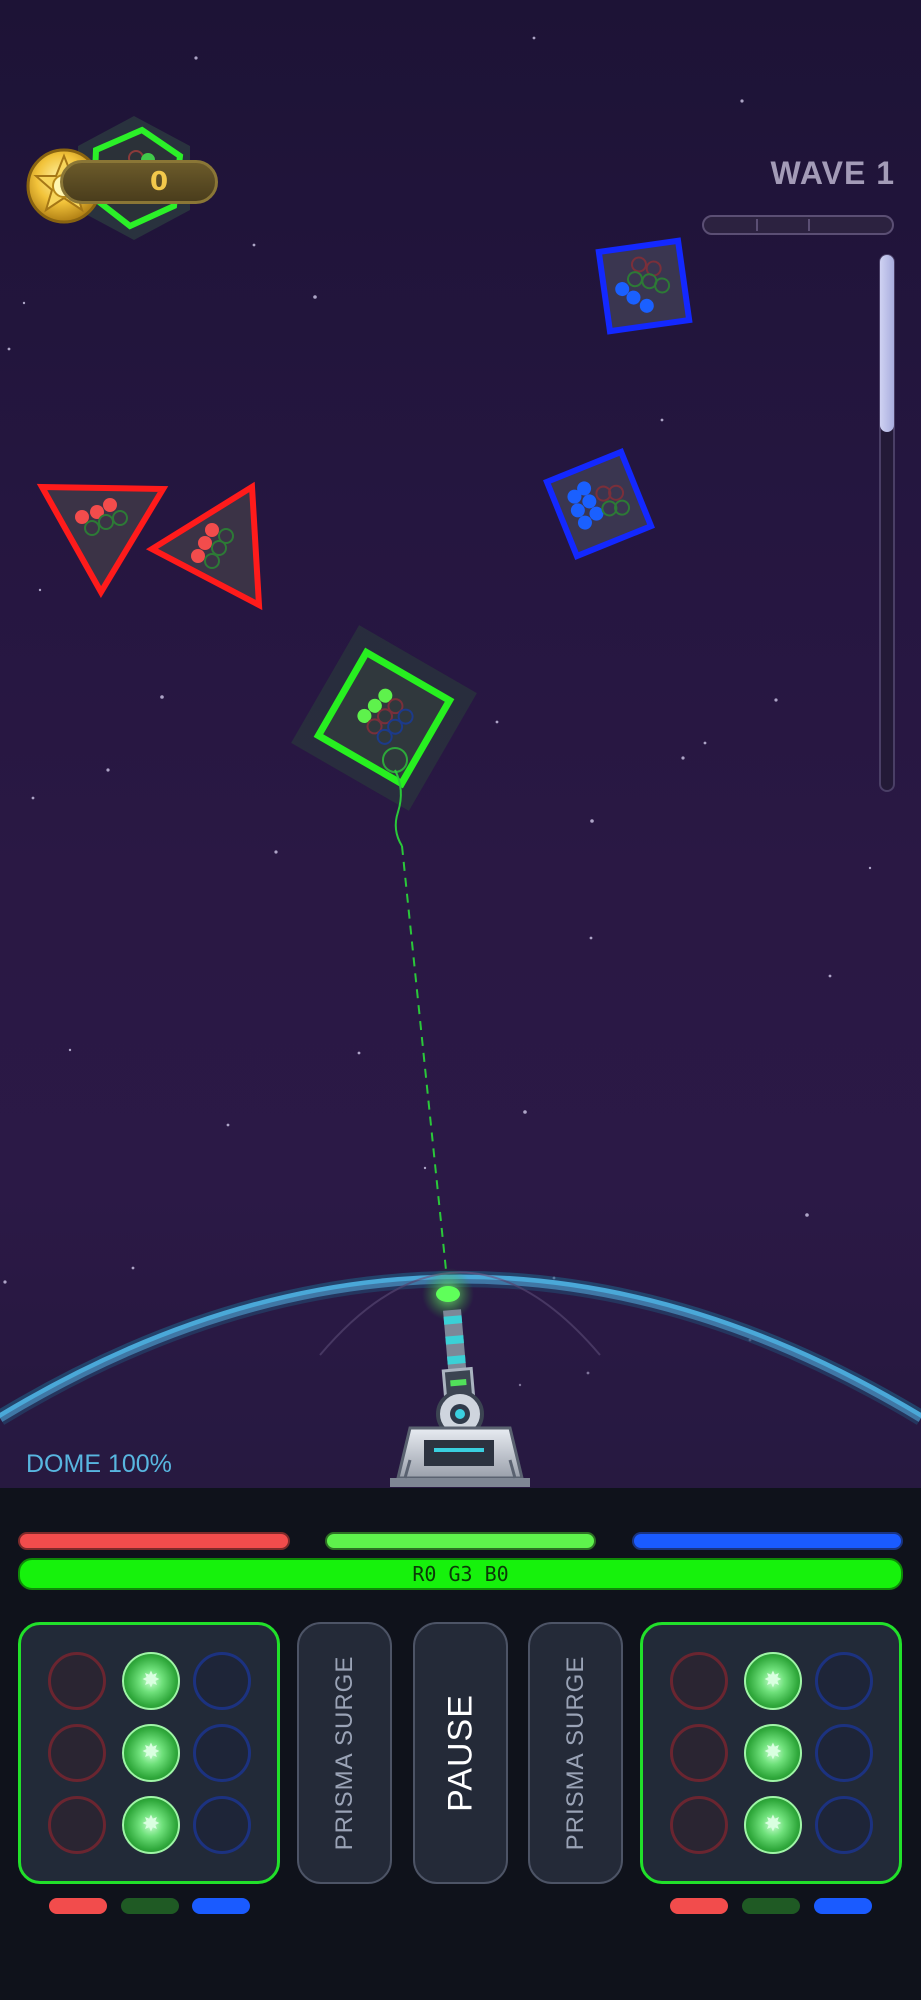 Image resolution: width=921 pixels, height=2000 pixels. Describe the element at coordinates (460, 1574) in the screenshot. I see `color-mix-bar: R0 G3 B0` at that location.